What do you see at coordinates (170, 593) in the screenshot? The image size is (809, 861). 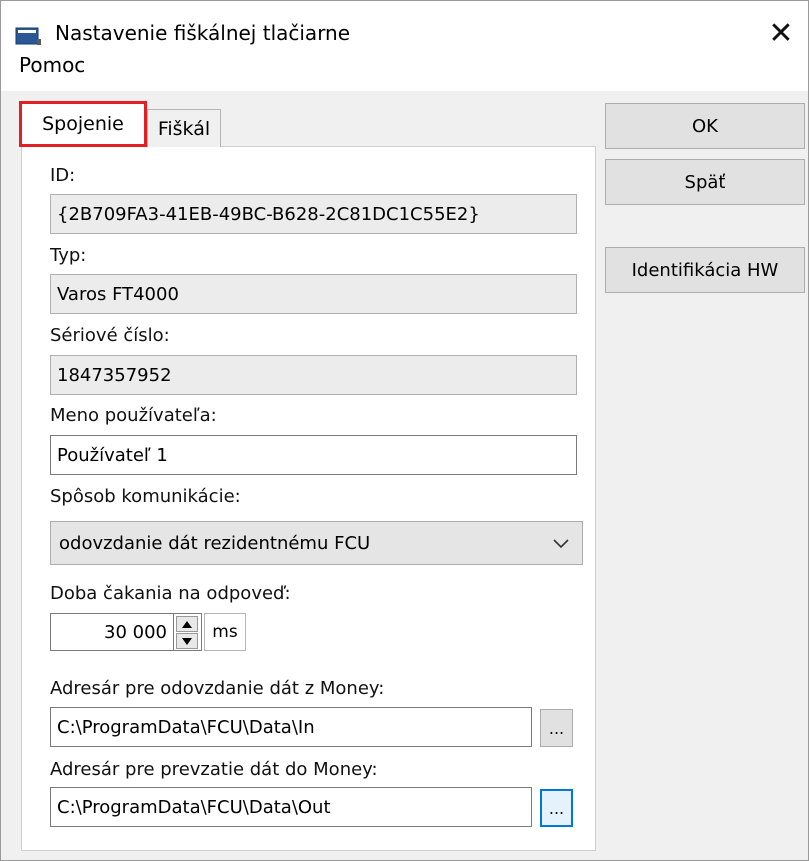 I see `timeout-label: Doba čakania na odpoveď:` at bounding box center [170, 593].